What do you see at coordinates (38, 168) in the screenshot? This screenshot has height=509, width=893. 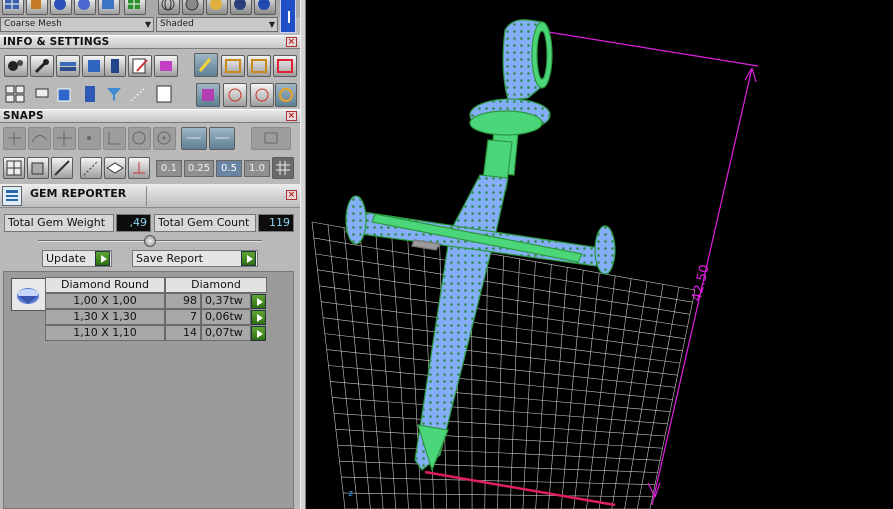 I see `box-snap-icon` at bounding box center [38, 168].